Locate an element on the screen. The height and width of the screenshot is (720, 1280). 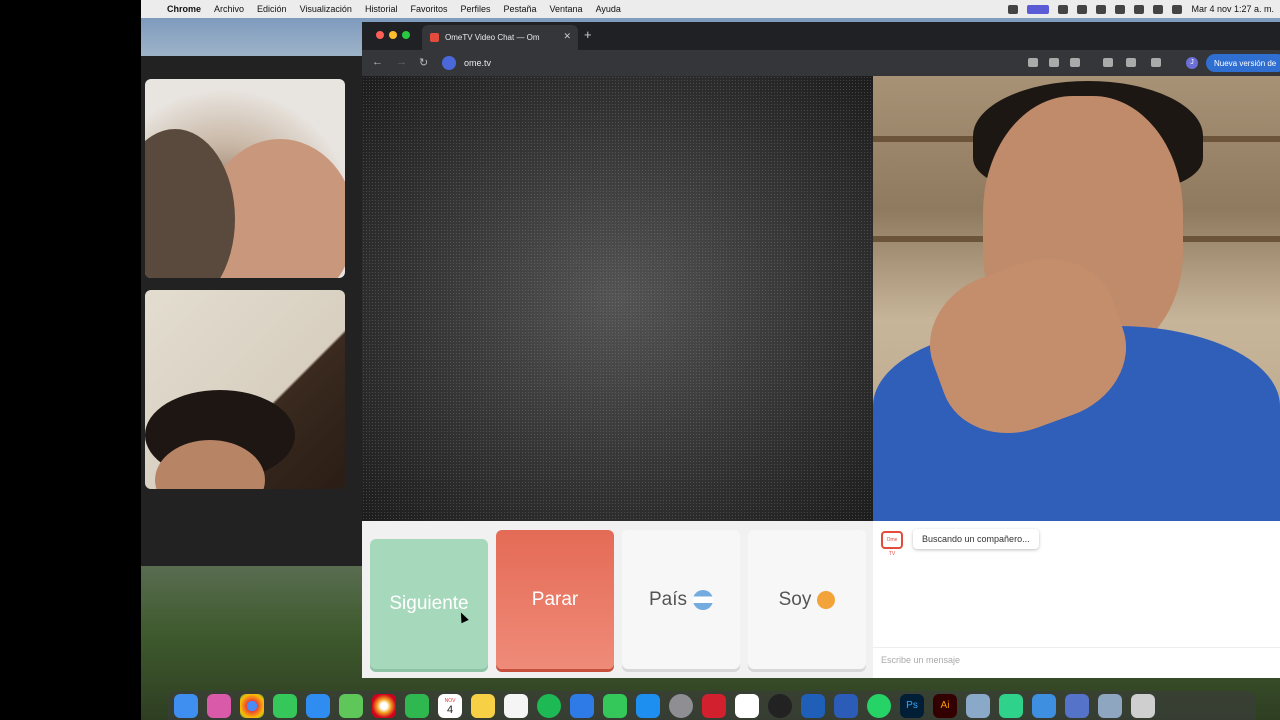
ometv-logo: Ome TV is located at coordinates (892, 544).